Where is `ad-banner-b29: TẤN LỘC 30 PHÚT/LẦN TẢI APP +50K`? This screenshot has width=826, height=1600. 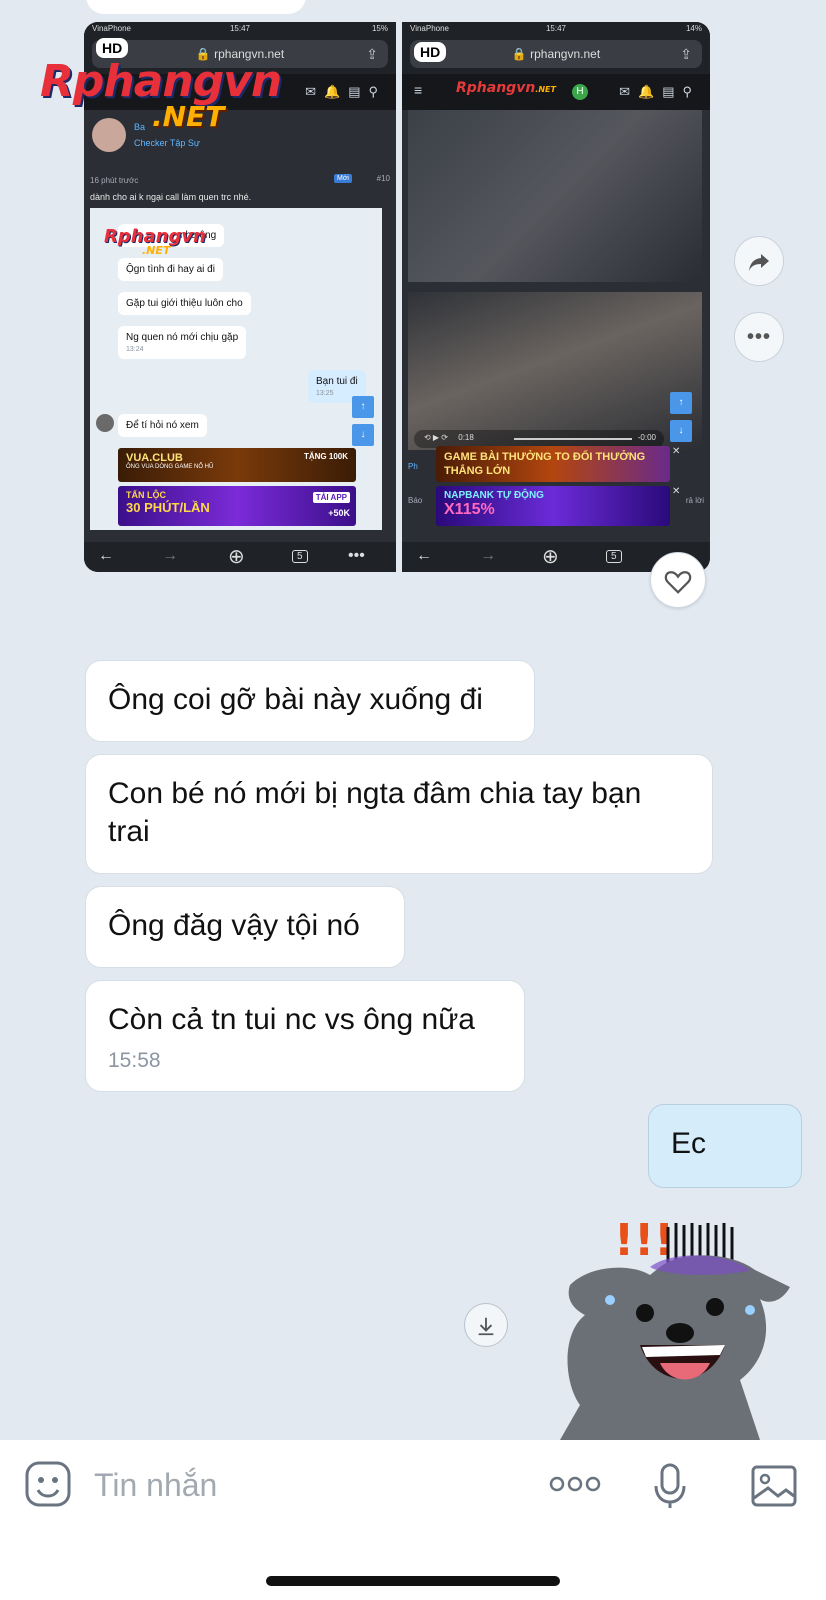
ad-banner-b29: TẤN LỘC 30 PHÚT/LẦN TẢI APP +50K is located at coordinates (237, 506).